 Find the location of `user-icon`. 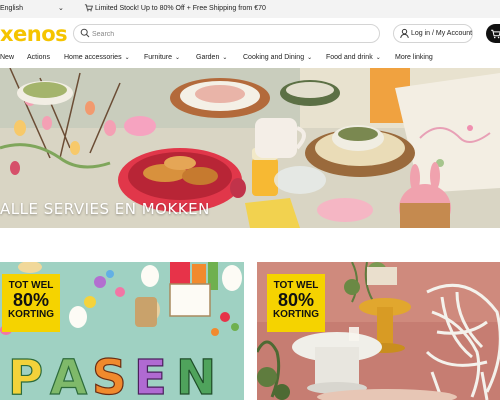

user-icon is located at coordinates (404, 33).